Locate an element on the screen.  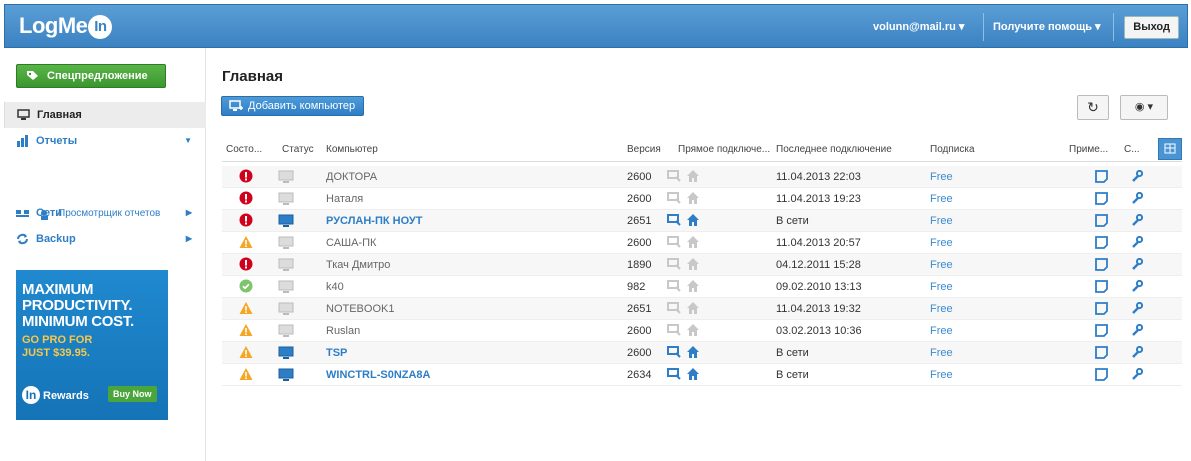
buy-now-button: Buy Now is located at coordinates (132, 394).